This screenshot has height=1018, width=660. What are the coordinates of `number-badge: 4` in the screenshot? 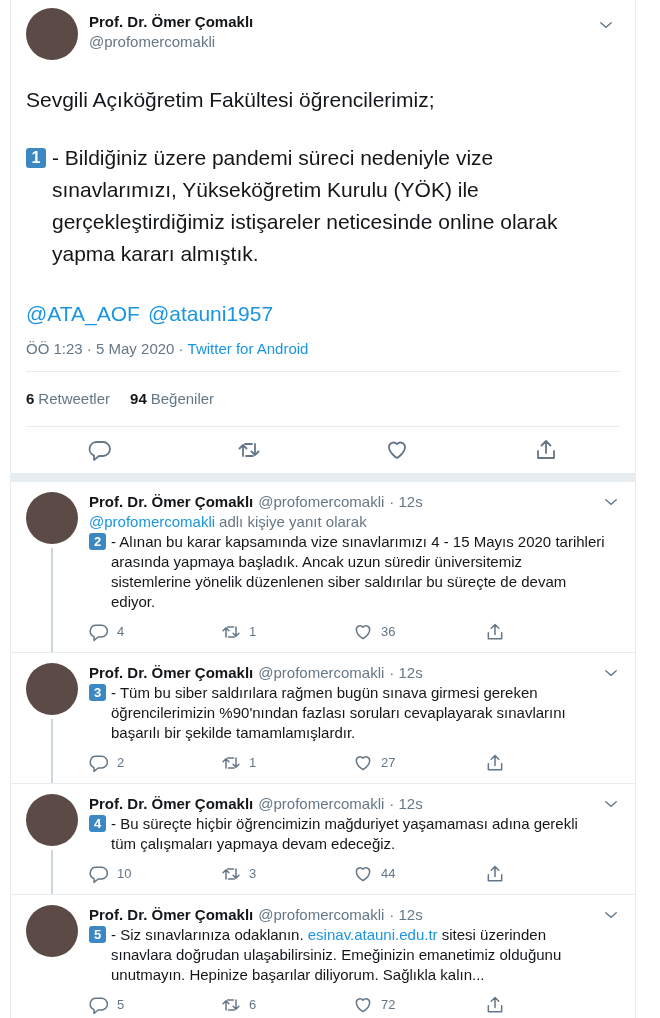 It's located at (97, 823).